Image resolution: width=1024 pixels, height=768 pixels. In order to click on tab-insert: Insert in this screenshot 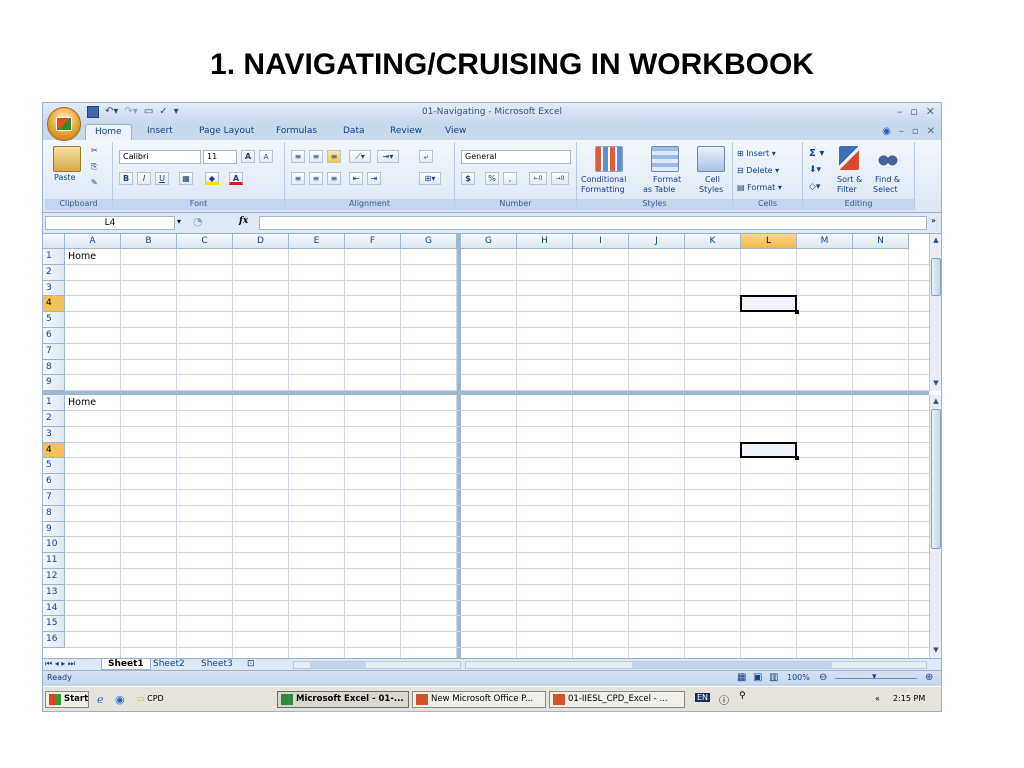, I will do `click(160, 131)`.